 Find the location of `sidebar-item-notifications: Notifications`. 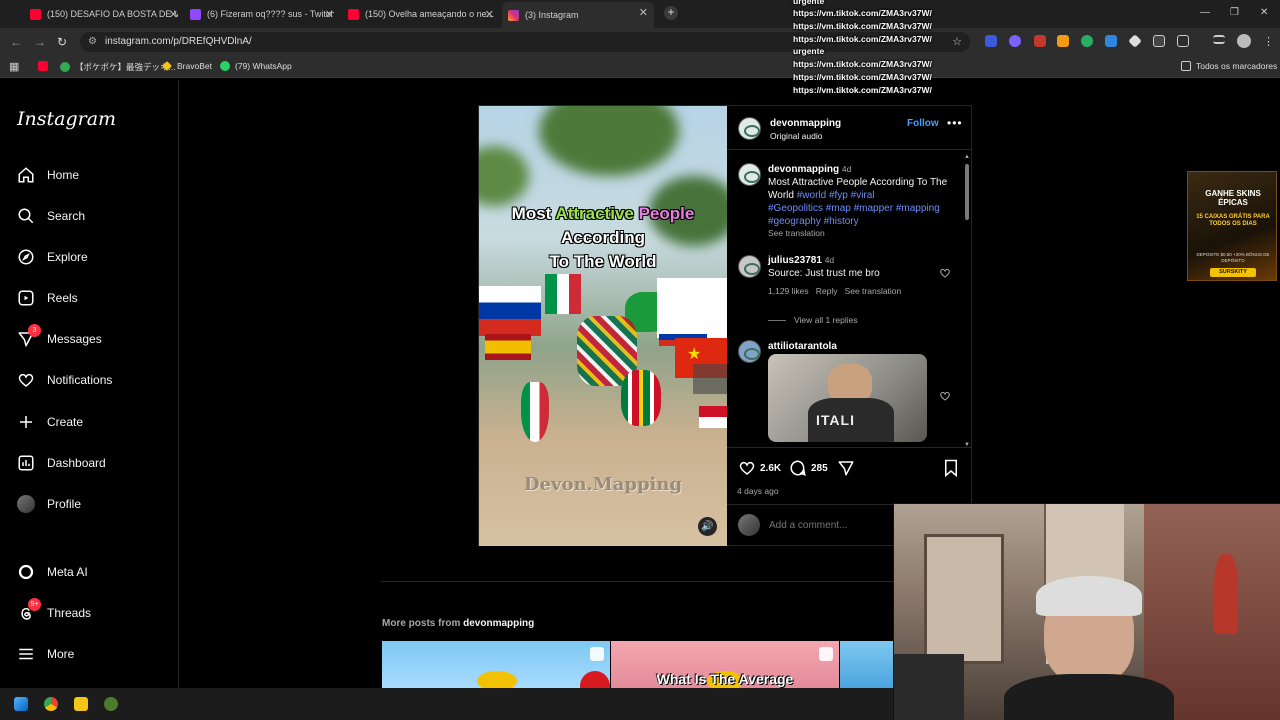

sidebar-item-notifications: Notifications is located at coordinates (64, 380).